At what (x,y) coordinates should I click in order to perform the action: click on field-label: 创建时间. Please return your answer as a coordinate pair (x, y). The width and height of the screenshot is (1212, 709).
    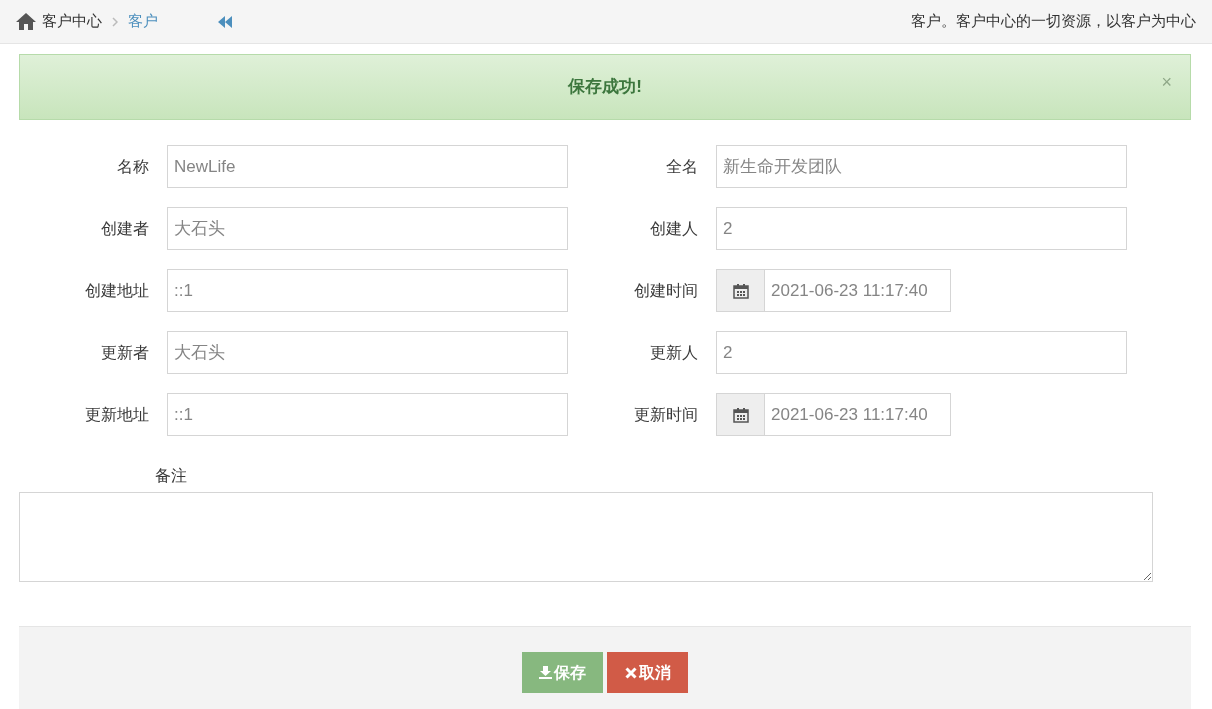
    Looking at the image, I should click on (665, 290).